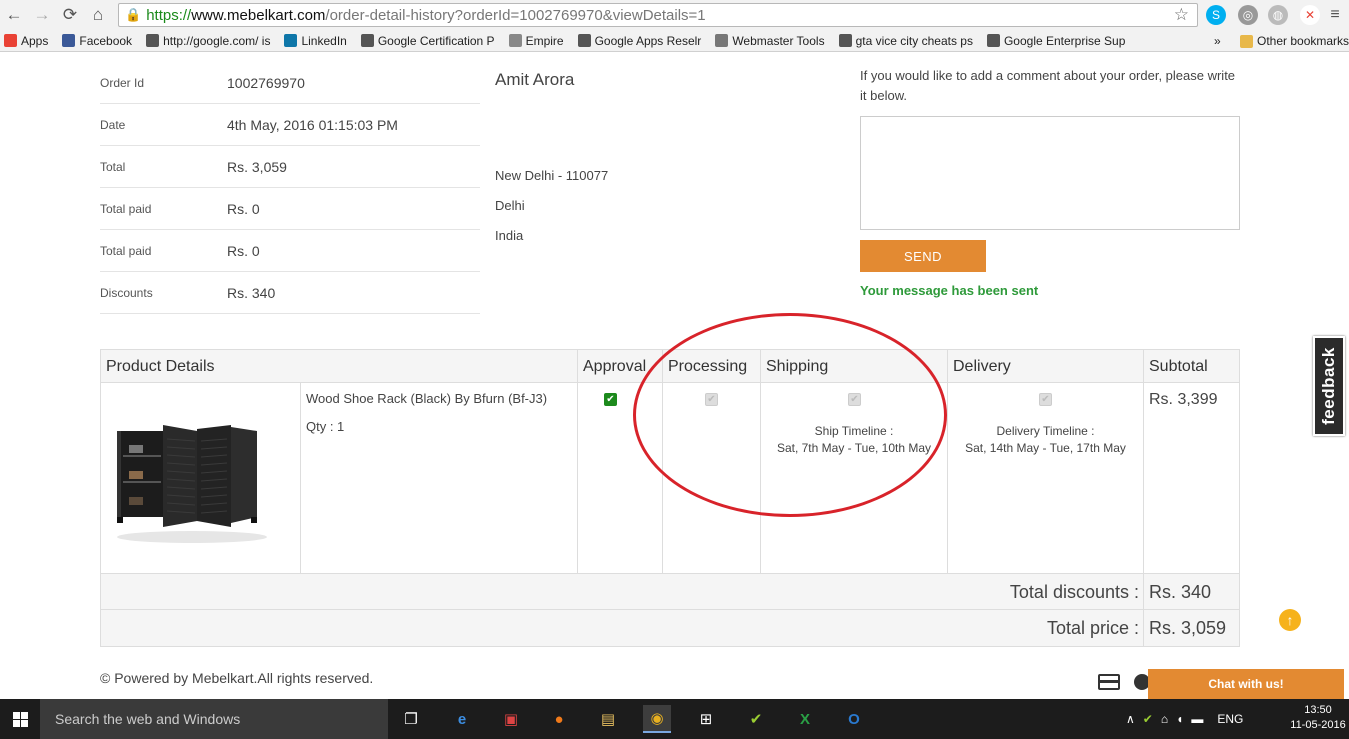 The height and width of the screenshot is (739, 1349). I want to click on back-icon: ←, so click(14, 15).